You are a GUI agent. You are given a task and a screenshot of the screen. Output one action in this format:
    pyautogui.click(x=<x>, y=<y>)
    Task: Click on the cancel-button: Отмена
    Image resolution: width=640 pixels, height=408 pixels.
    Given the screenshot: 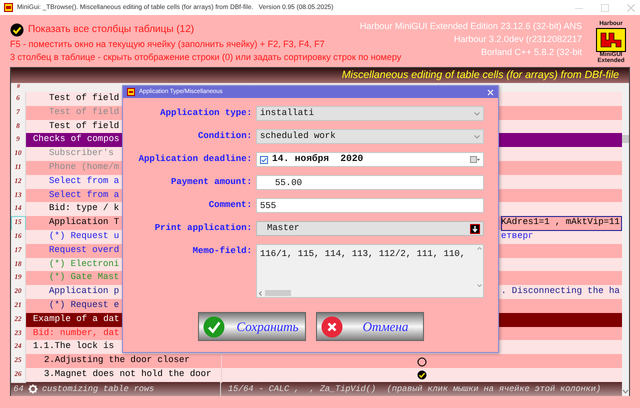 What is the action you would take?
    pyautogui.click(x=370, y=326)
    